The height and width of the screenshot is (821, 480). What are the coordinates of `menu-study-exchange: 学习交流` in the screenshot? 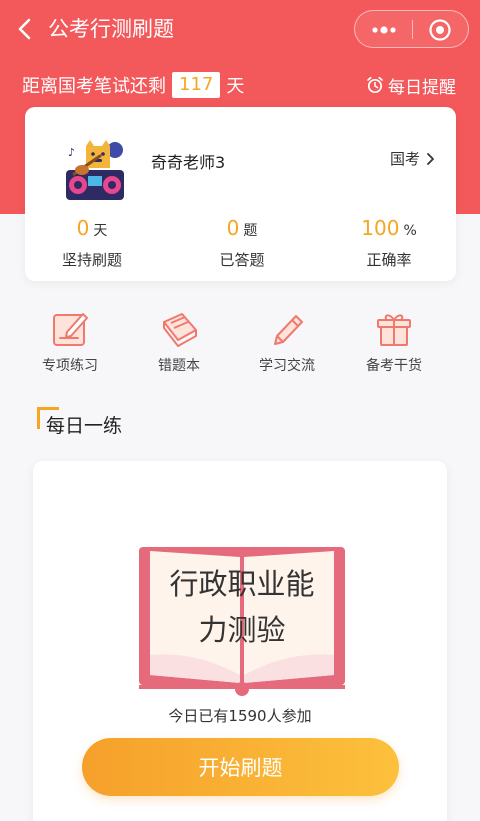 It's located at (287, 341).